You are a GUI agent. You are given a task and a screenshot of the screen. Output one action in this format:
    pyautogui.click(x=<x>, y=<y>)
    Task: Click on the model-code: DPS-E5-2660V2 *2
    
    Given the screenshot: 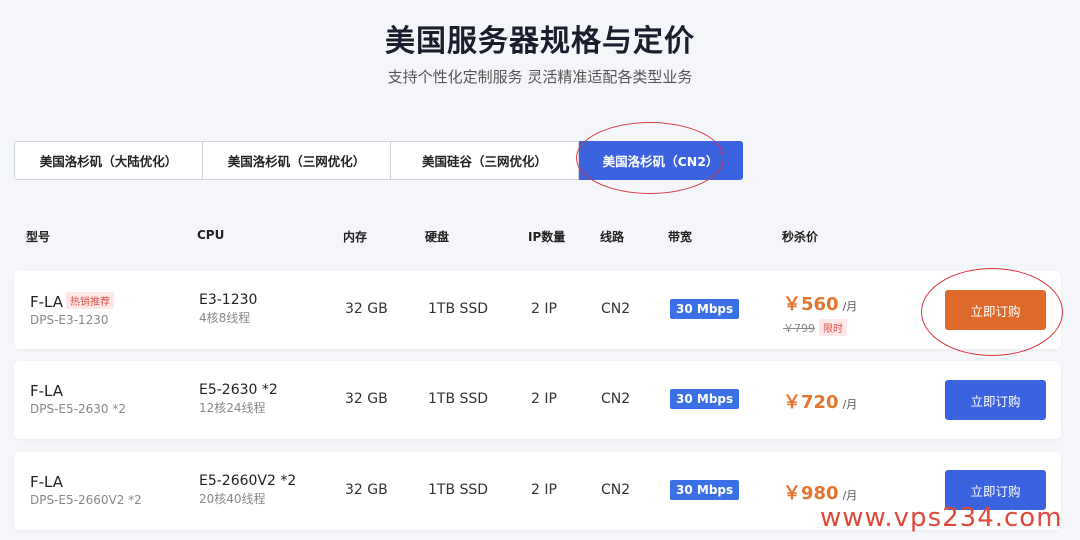 What is the action you would take?
    pyautogui.click(x=86, y=500)
    